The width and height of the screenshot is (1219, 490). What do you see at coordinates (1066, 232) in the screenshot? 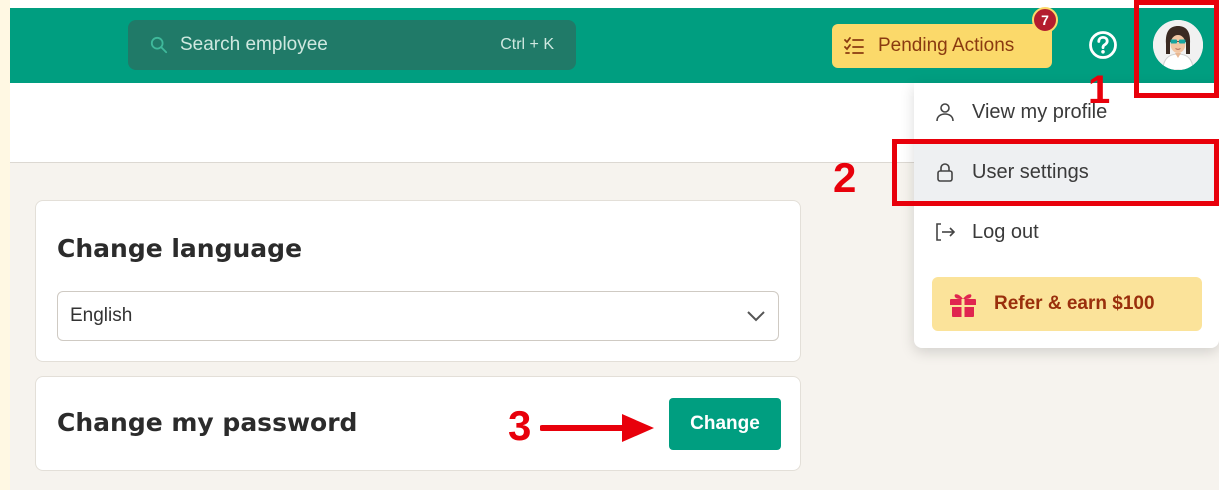
I see `menu-item-log-out: Log out` at bounding box center [1066, 232].